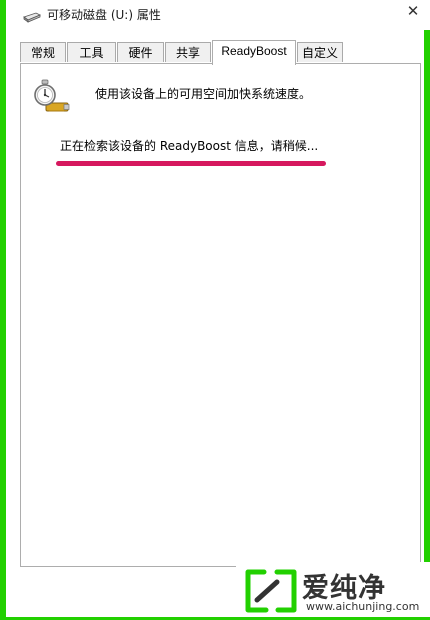 The image size is (430, 620). Describe the element at coordinates (140, 52) in the screenshot. I see `tab-hardware: 硬件` at that location.